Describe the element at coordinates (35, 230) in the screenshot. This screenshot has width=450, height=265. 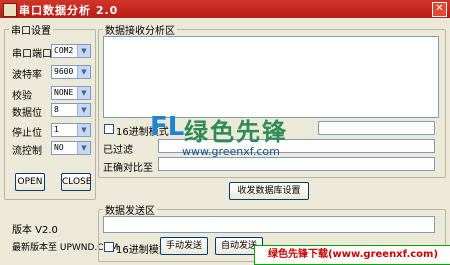
I see `version-label: 版本 V2.0` at that location.